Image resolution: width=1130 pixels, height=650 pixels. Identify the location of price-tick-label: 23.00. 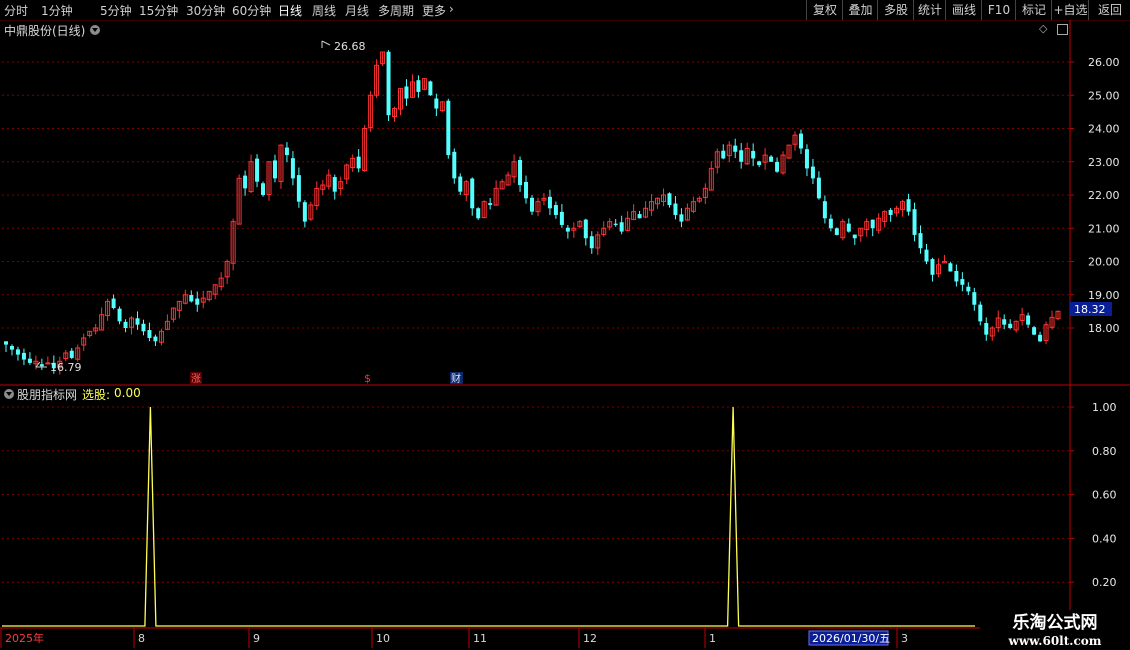
(1104, 162).